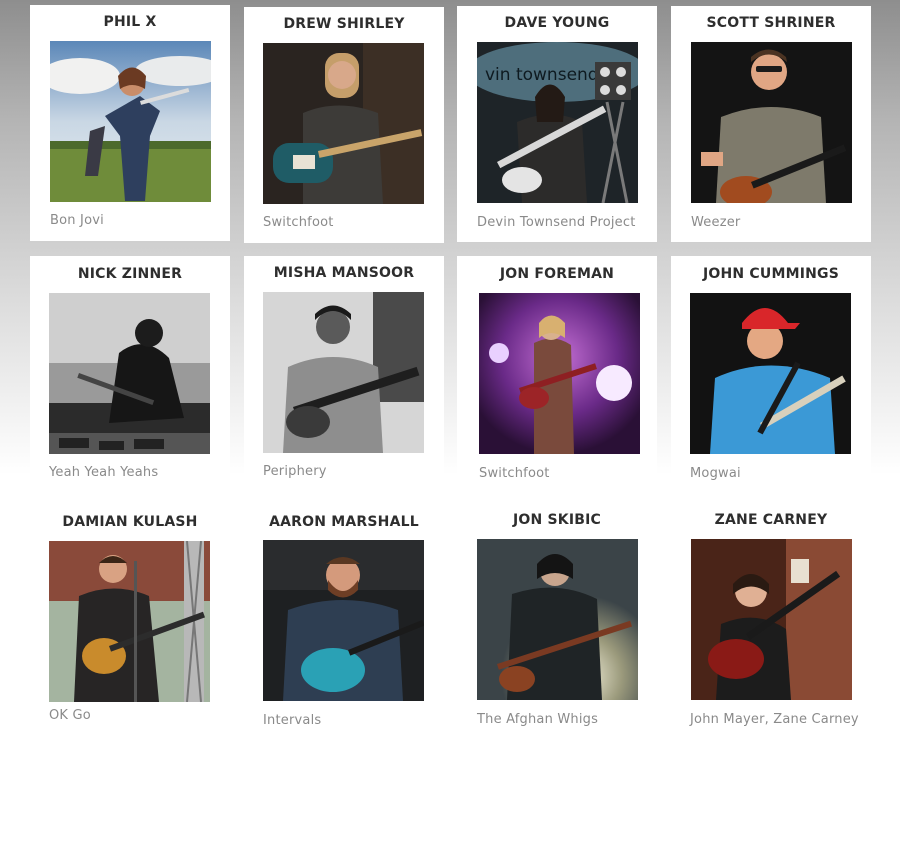  Describe the element at coordinates (344, 273) in the screenshot. I see `musician-name: MISHA MANSOOR` at that location.